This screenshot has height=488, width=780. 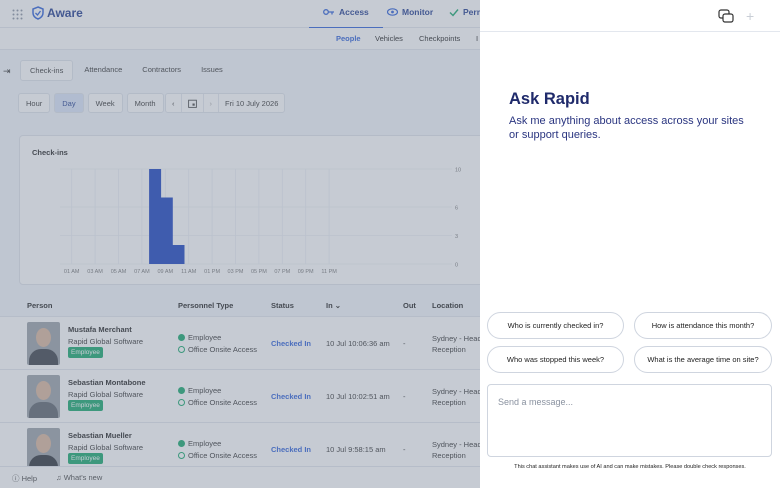 I want to click on help-link: ⓘ Help, so click(x=24, y=478).